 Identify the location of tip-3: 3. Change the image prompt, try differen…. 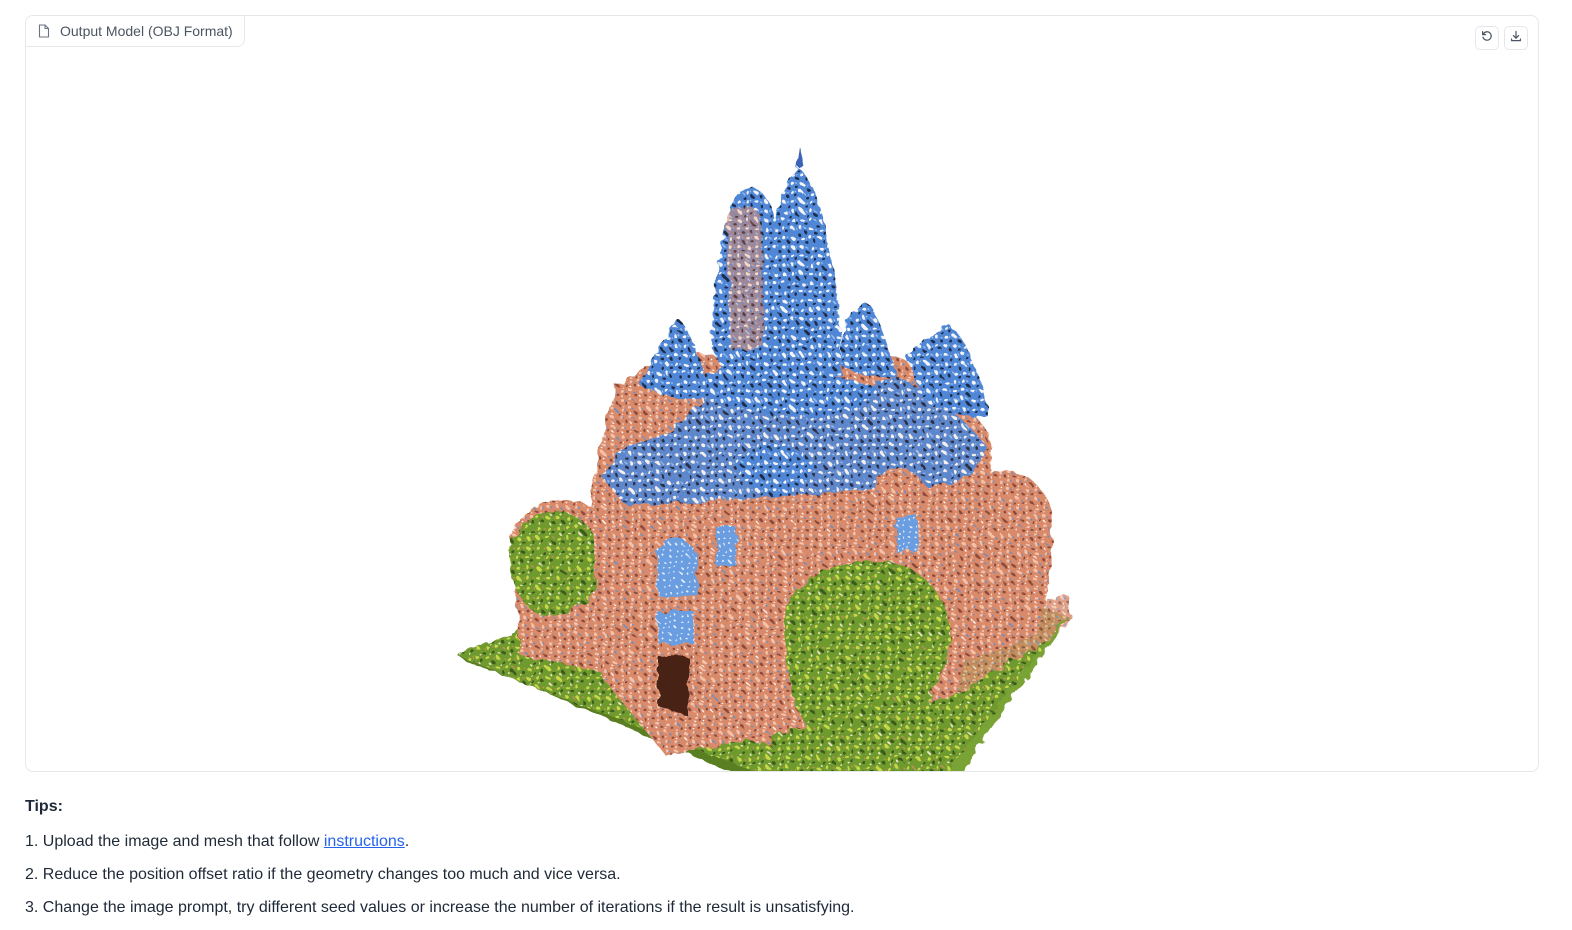
(775, 908).